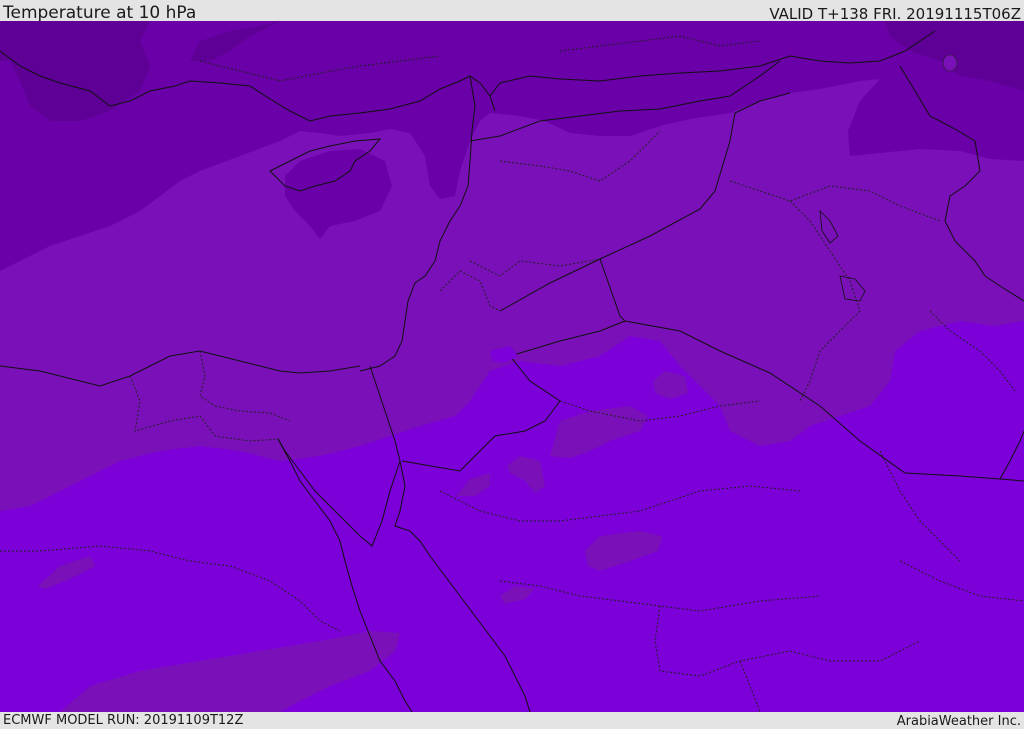 This screenshot has height=729, width=1024. What do you see at coordinates (958, 721) in the screenshot?
I see `credit: ArabiaWeather Inc.` at bounding box center [958, 721].